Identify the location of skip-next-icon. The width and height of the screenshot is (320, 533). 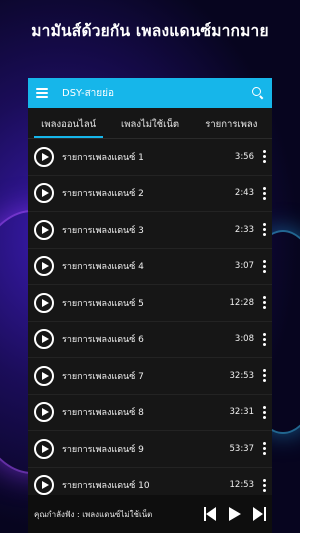
(259, 514).